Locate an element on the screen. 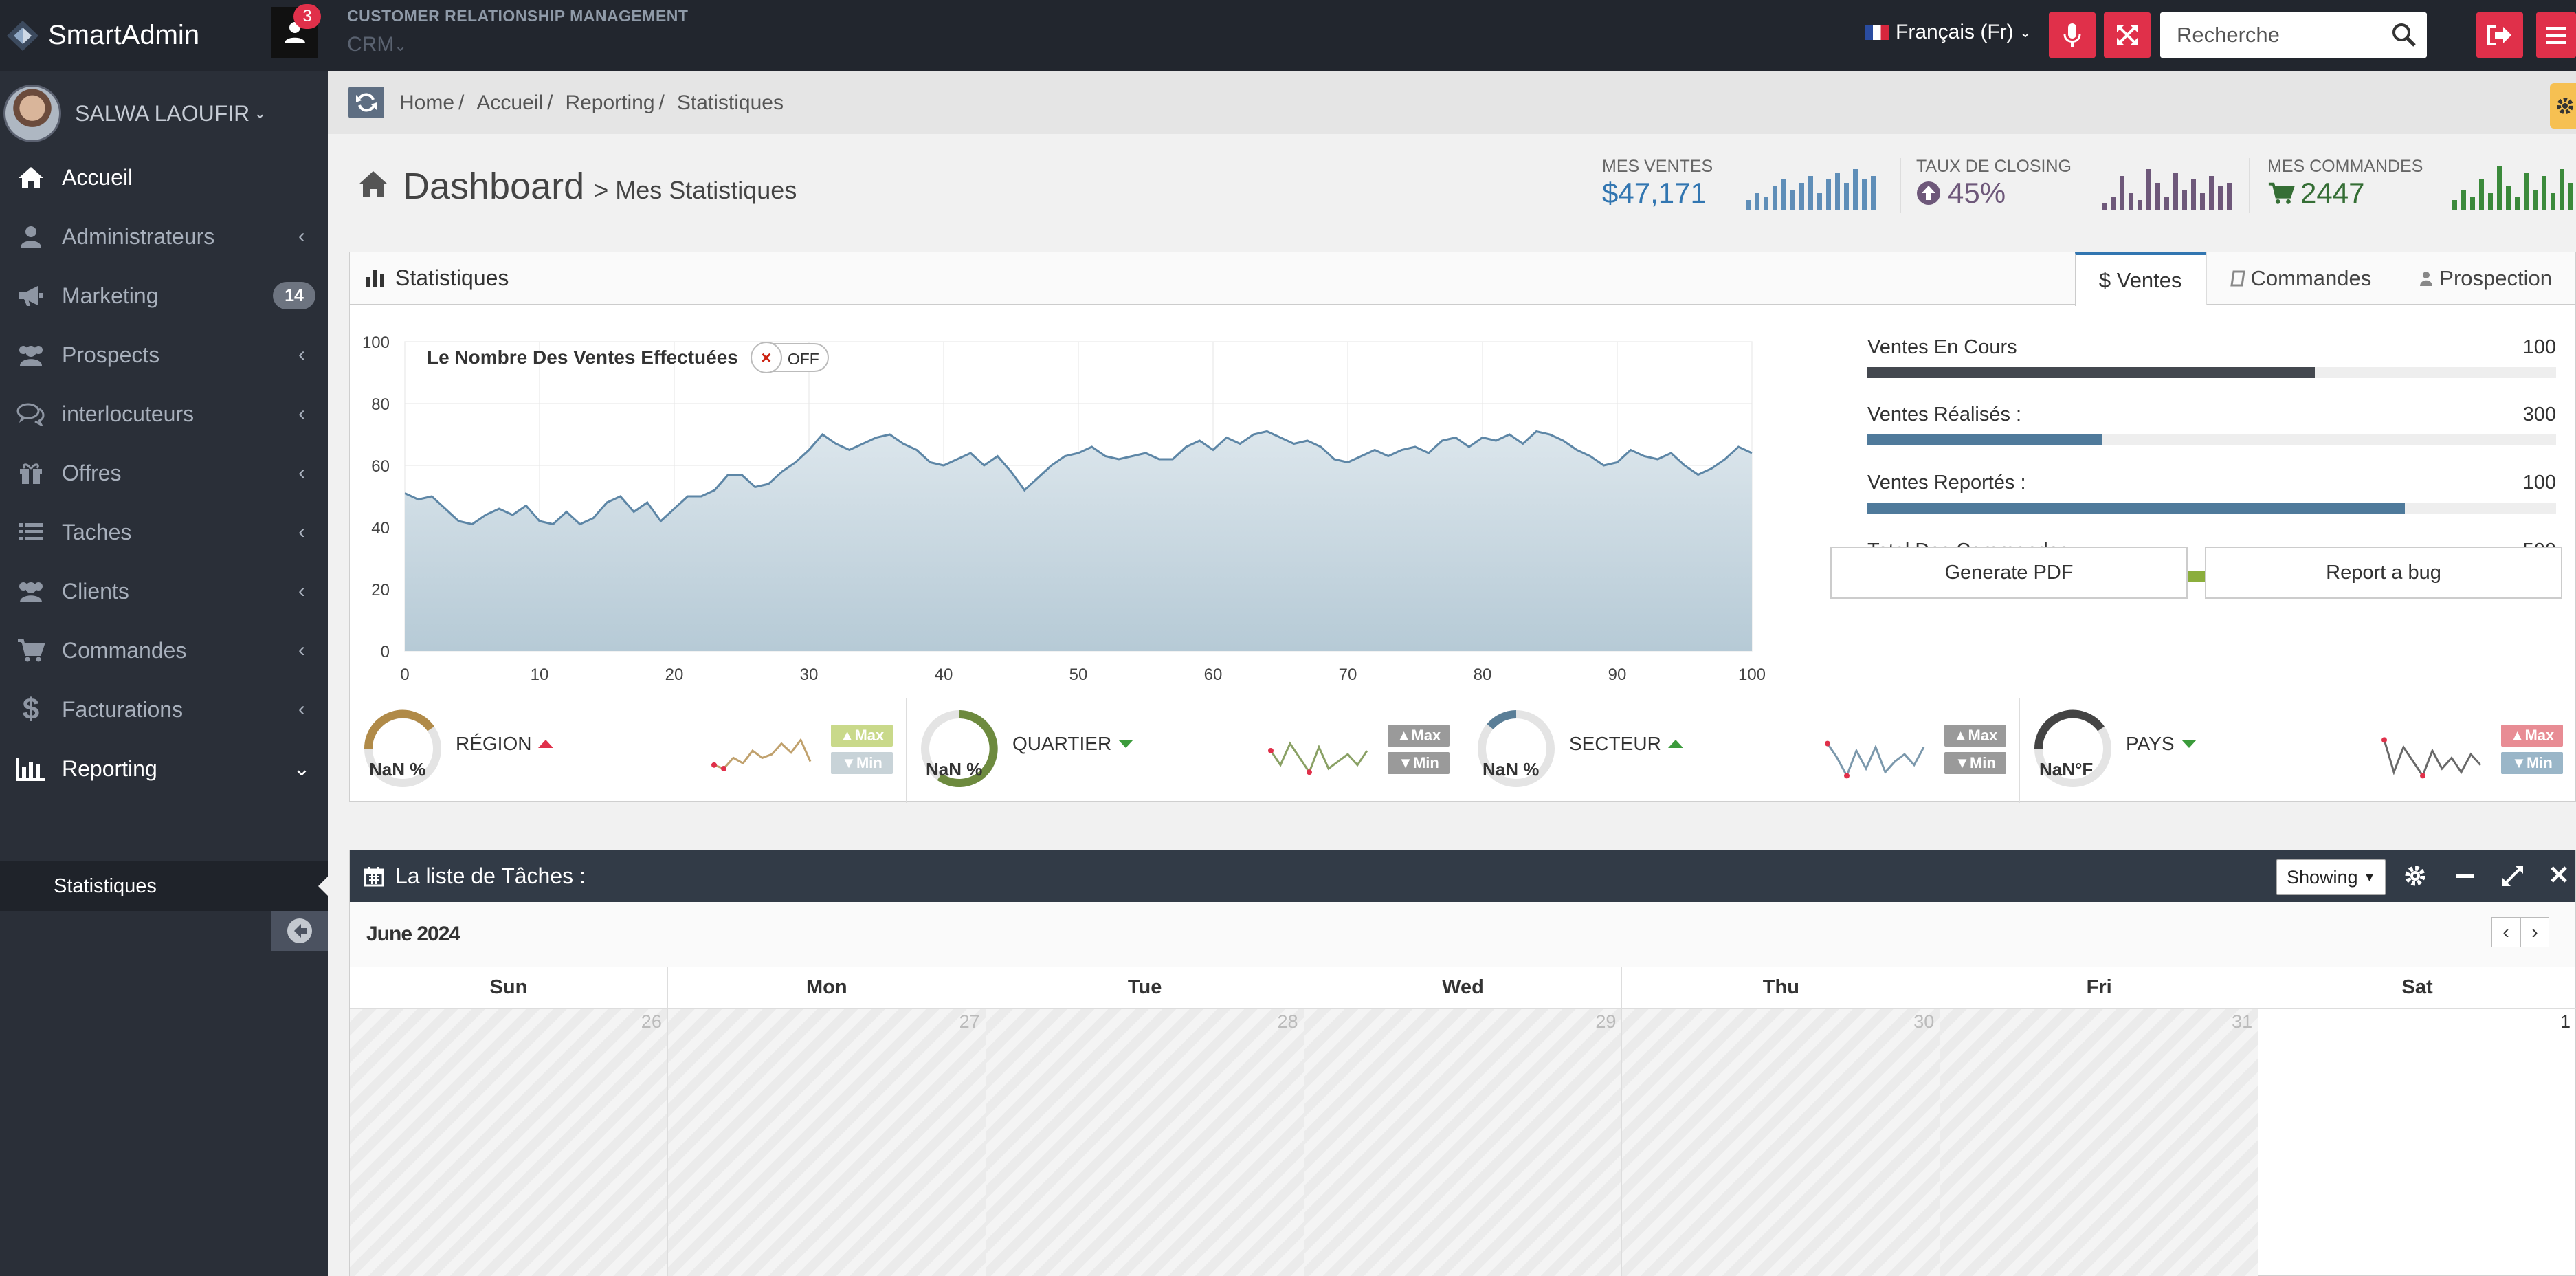 The height and width of the screenshot is (1276, 2576). sidebar-item-label: Clients is located at coordinates (95, 591).